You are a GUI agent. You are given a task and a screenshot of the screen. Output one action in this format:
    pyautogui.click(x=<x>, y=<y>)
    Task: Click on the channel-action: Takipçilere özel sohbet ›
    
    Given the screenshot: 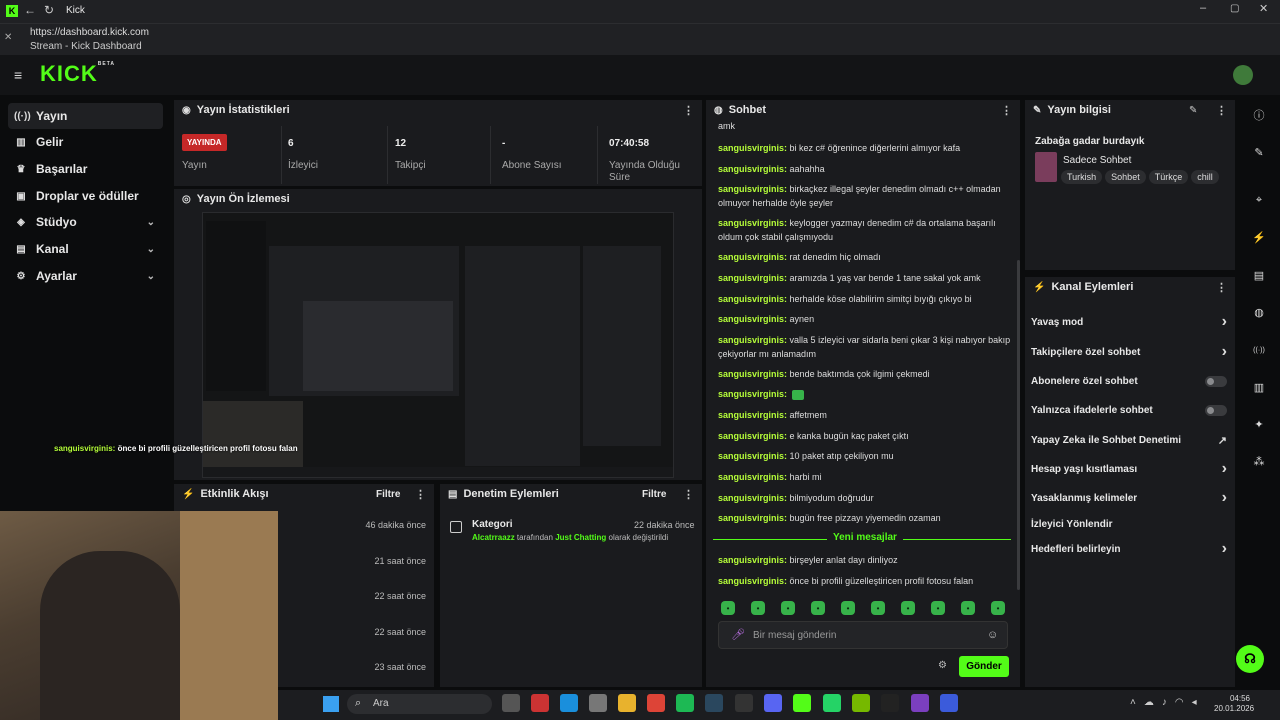 What is the action you would take?
    pyautogui.click(x=1131, y=352)
    